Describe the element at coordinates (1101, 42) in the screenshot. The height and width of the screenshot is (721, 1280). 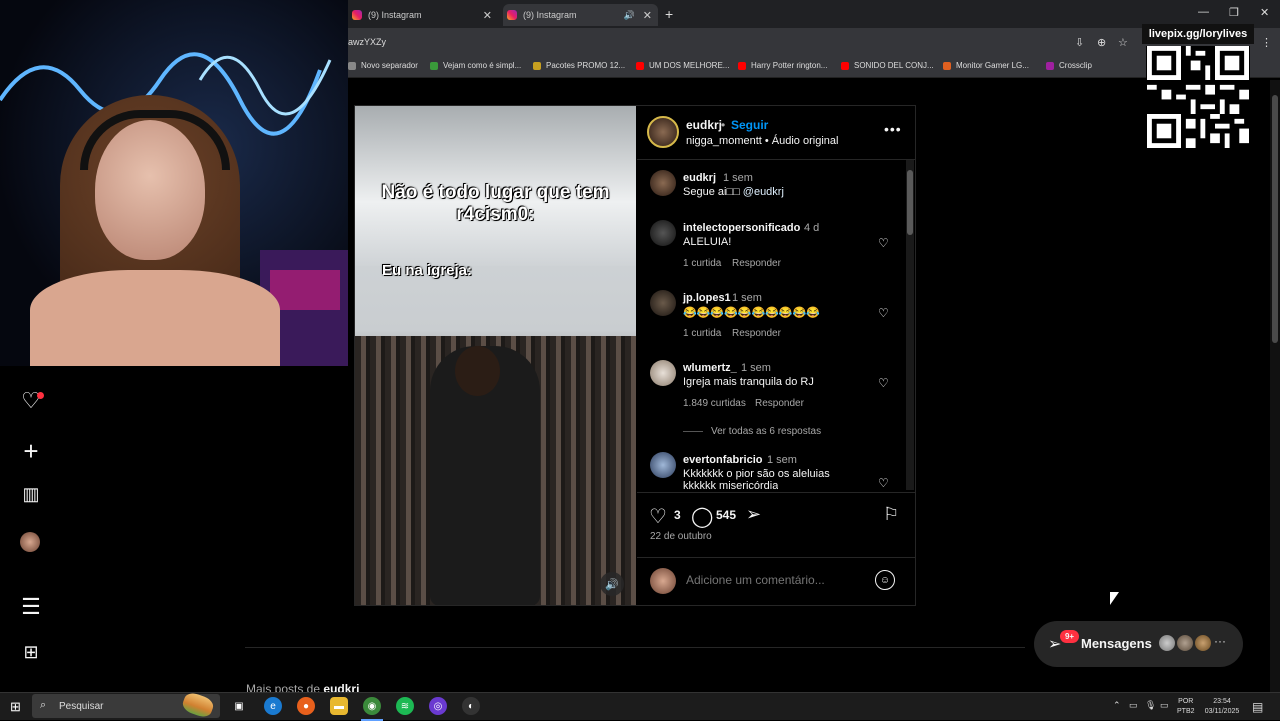
I see `zoom-icon: ⊕` at that location.